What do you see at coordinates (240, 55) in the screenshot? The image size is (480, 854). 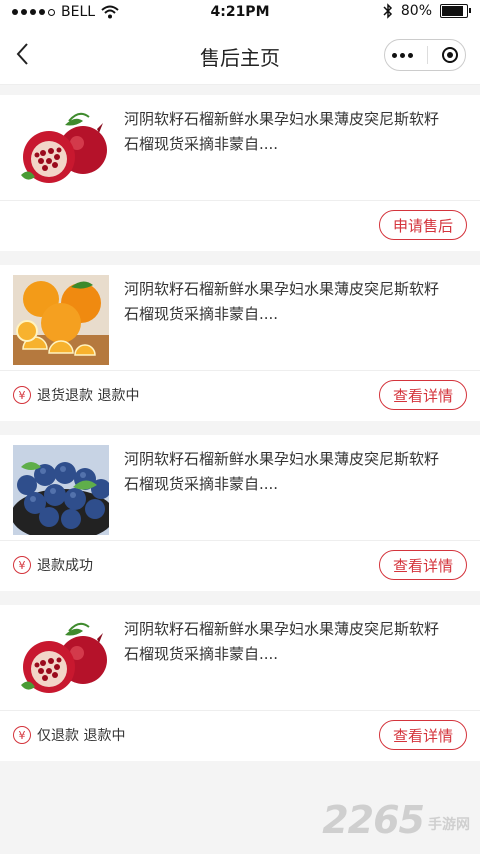 I see `nav-bar: 售后主页` at bounding box center [240, 55].